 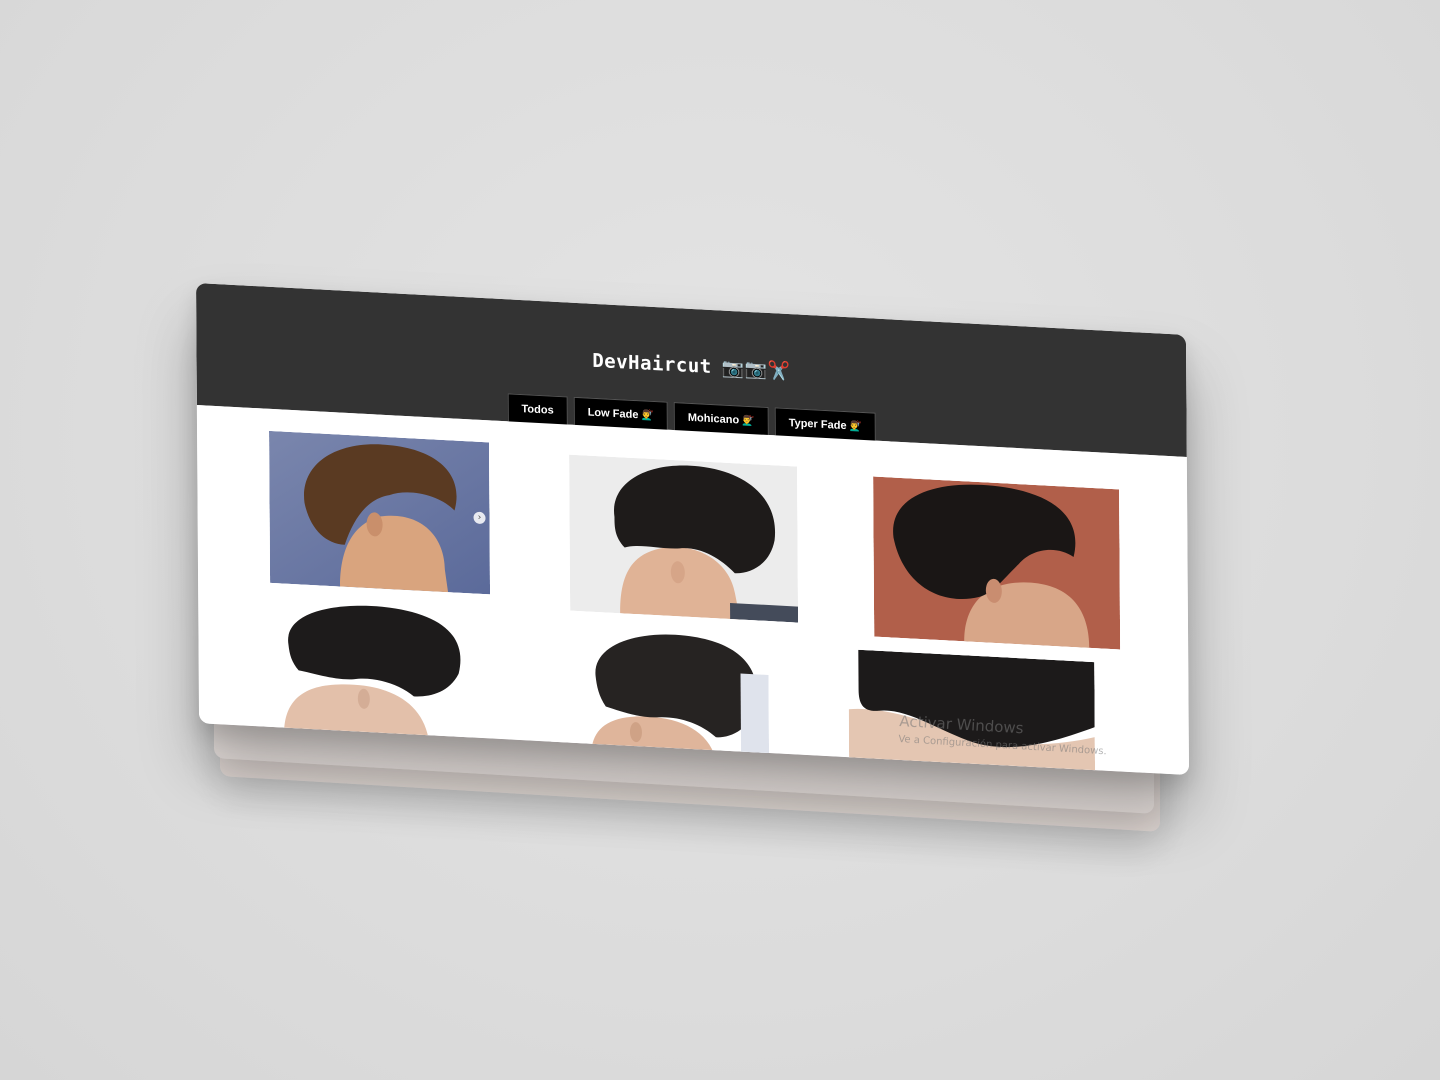 I want to click on next-arrow-icon: ›, so click(x=479, y=518).